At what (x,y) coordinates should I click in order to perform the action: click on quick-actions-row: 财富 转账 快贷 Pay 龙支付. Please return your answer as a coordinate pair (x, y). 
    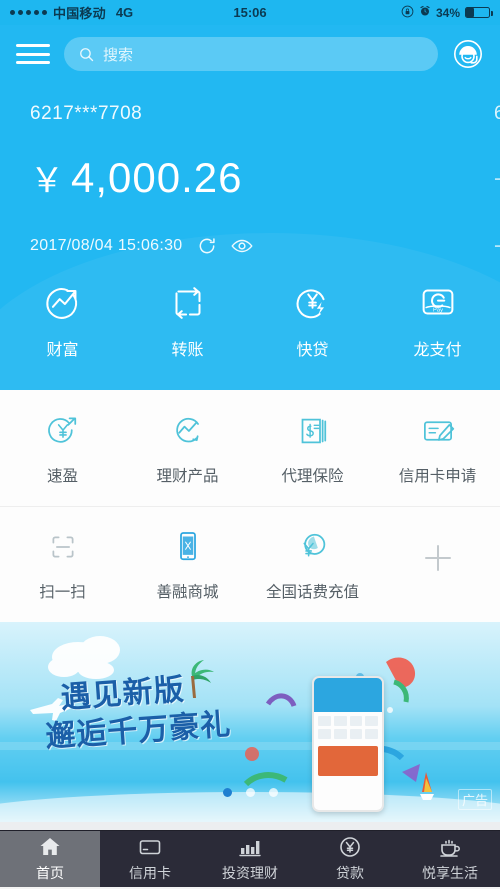
    Looking at the image, I should click on (250, 320).